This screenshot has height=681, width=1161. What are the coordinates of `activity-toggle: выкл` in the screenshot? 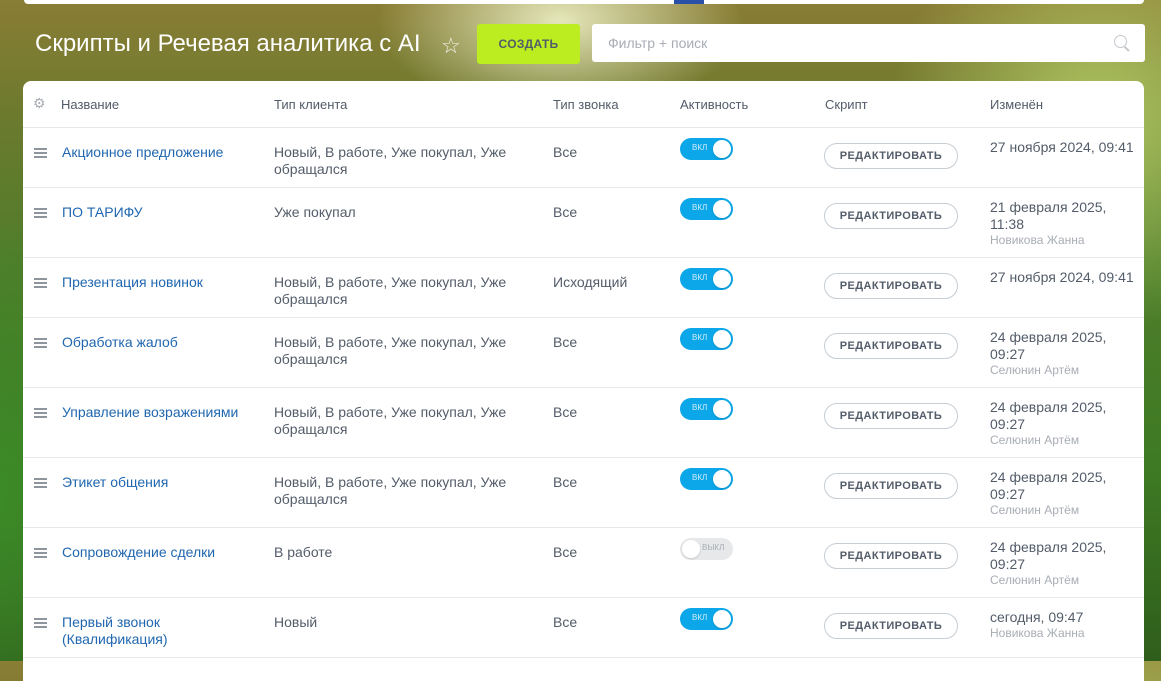 It's located at (706, 549).